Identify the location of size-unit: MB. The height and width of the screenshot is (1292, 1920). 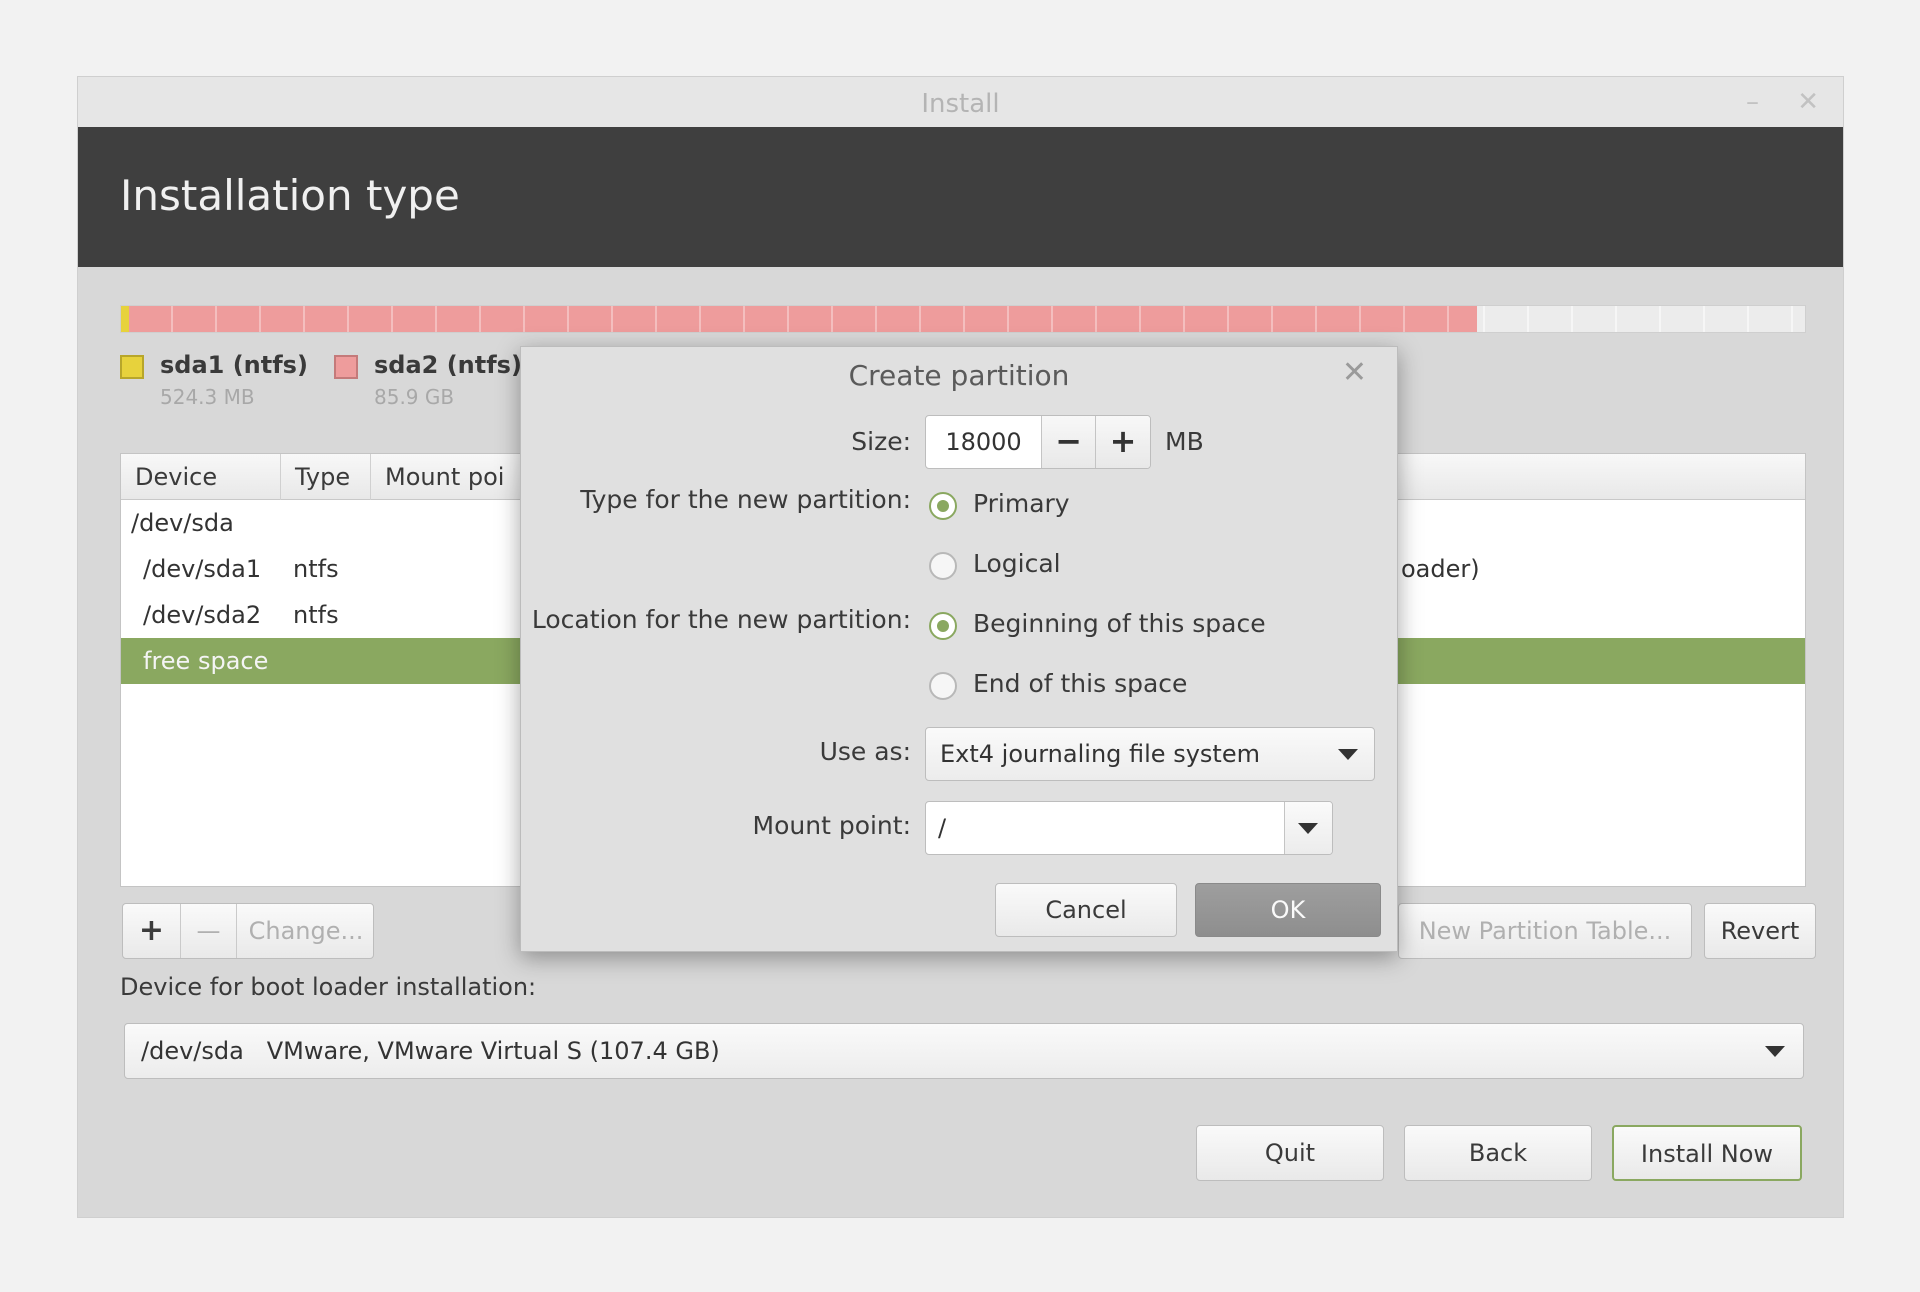
(1184, 441).